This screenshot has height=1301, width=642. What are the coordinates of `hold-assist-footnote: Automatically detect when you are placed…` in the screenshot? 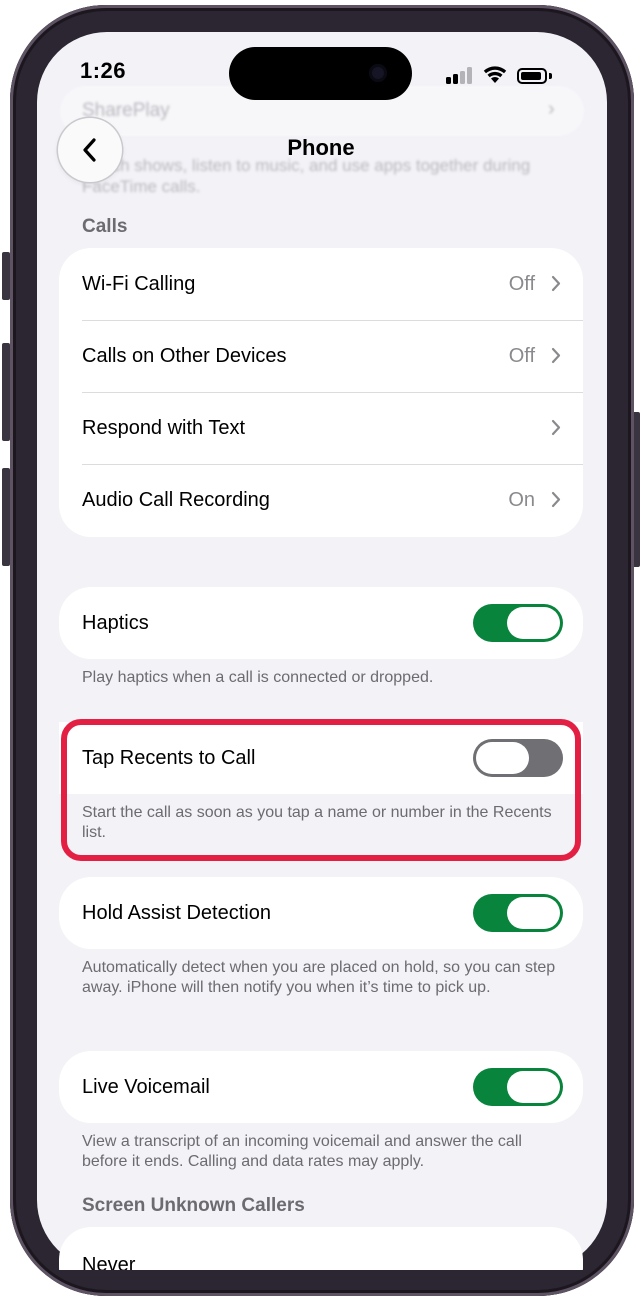 It's located at (319, 977).